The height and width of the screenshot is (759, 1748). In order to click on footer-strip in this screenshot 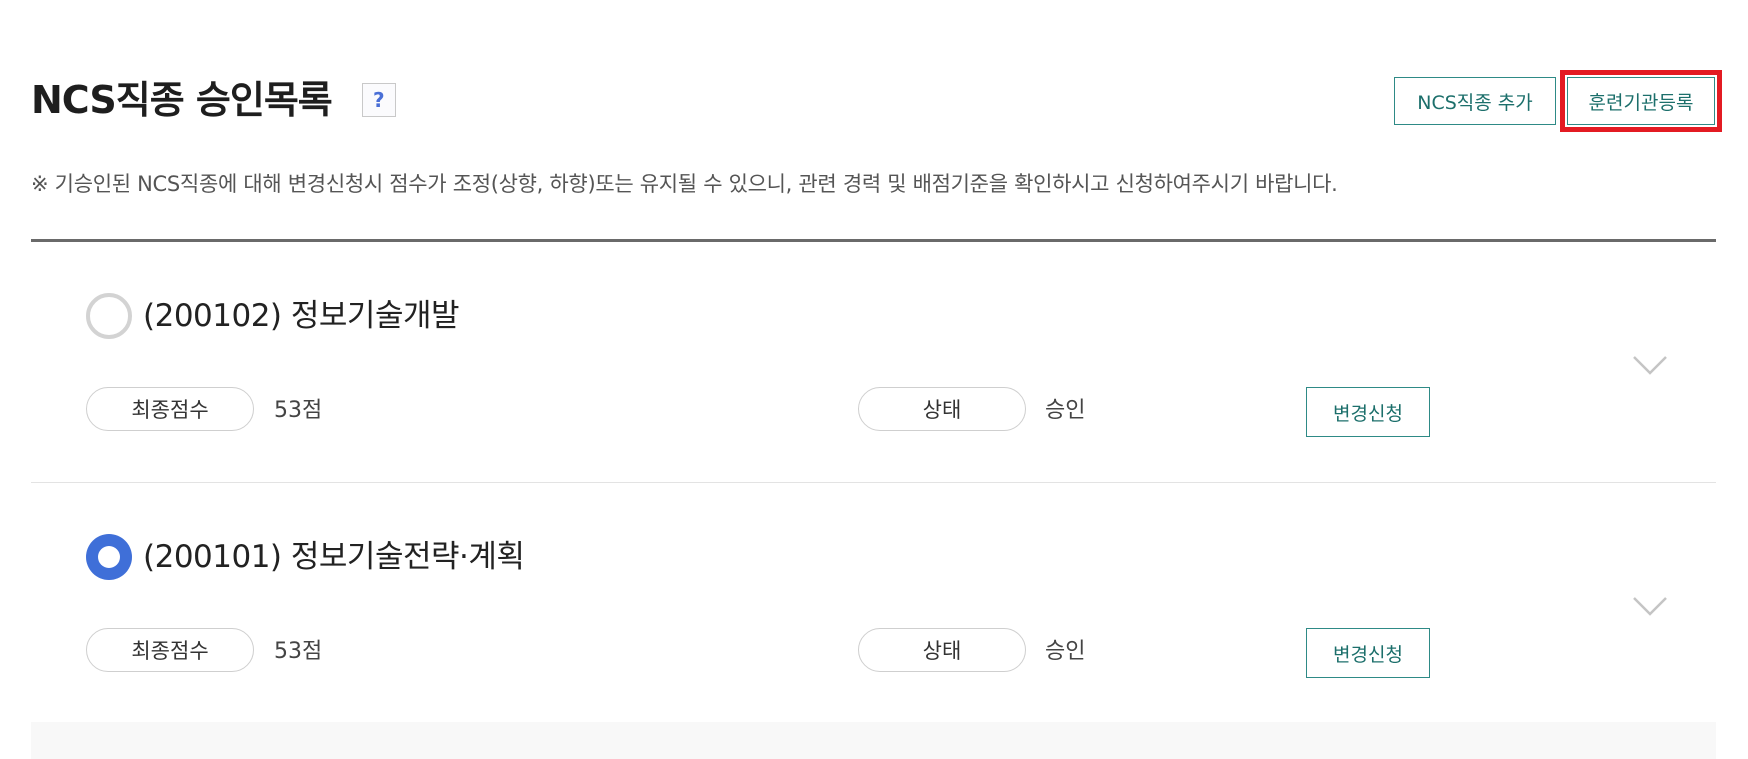, I will do `click(873, 740)`.